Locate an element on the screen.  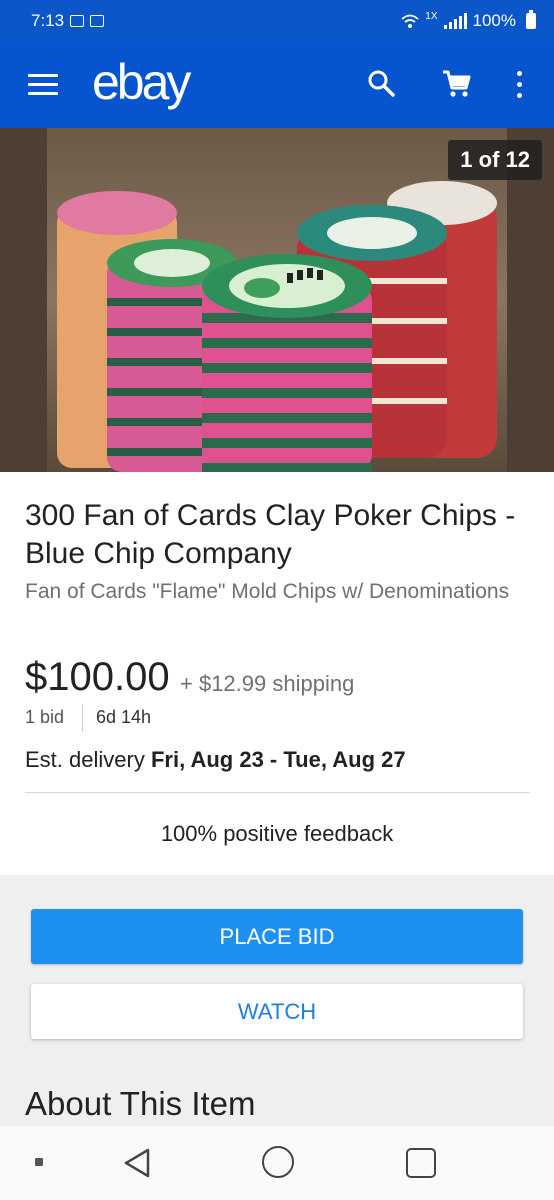
status-time: 7:13 is located at coordinates (48, 20).